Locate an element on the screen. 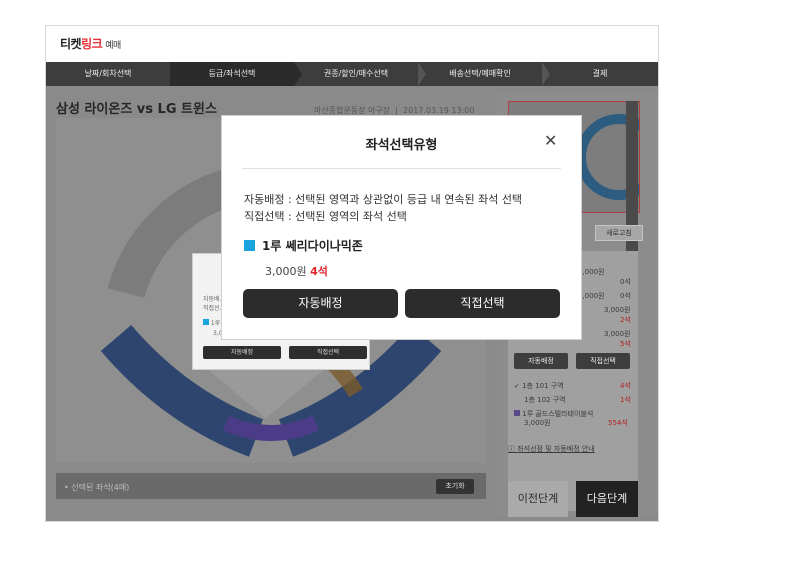 Image resolution: width=803 pixels, height=561 pixels. step-payment: 결제 is located at coordinates (600, 74).